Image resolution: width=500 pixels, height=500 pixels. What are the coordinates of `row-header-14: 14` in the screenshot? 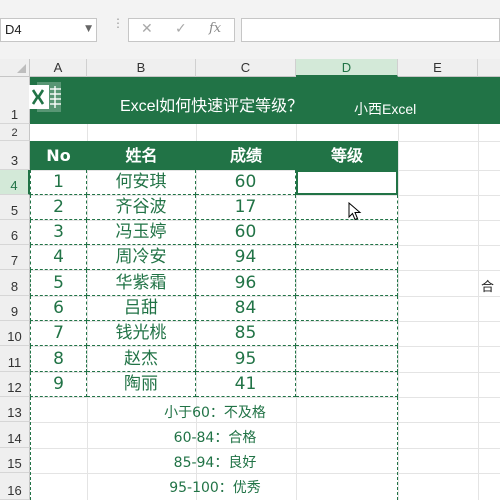 It's located at (15, 435).